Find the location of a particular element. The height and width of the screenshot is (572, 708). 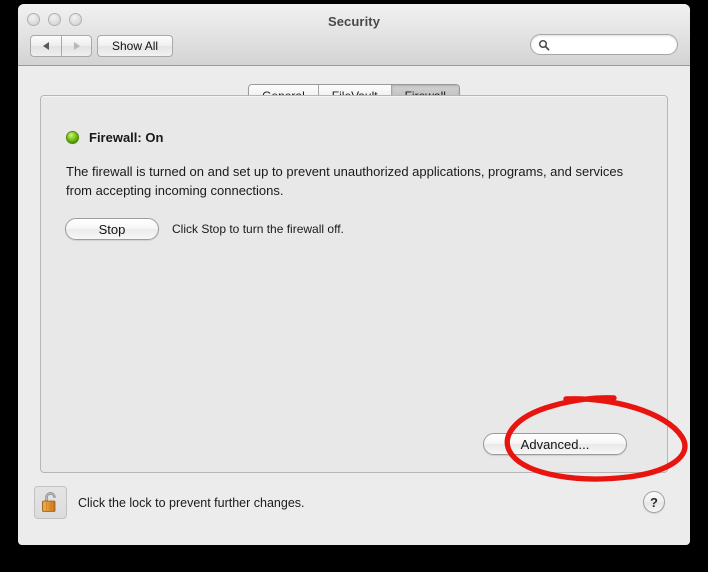

page-title: Security is located at coordinates (354, 21).